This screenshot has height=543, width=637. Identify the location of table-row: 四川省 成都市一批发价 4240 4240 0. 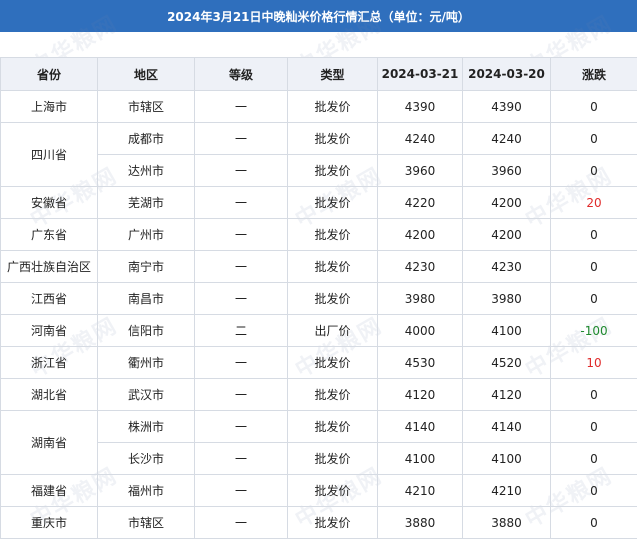
(318, 154).